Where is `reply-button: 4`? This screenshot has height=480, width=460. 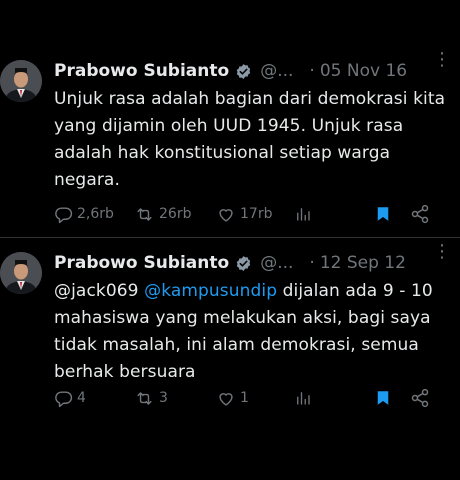
reply-button: 4 is located at coordinates (70, 398).